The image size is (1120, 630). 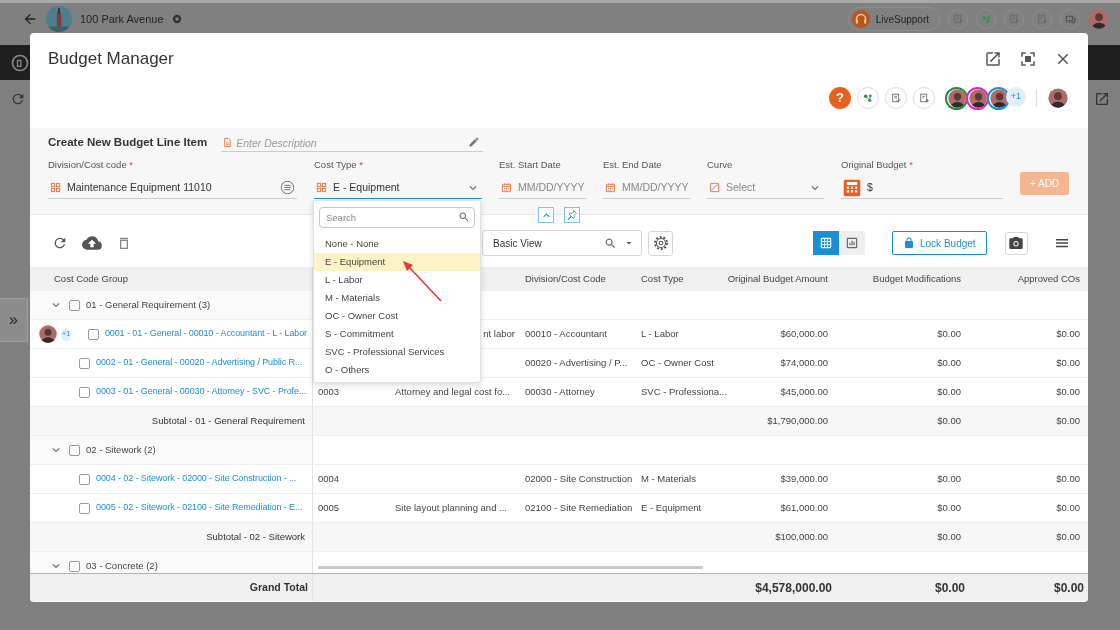 I want to click on dropdown-option: E - Equipment, so click(x=397, y=262).